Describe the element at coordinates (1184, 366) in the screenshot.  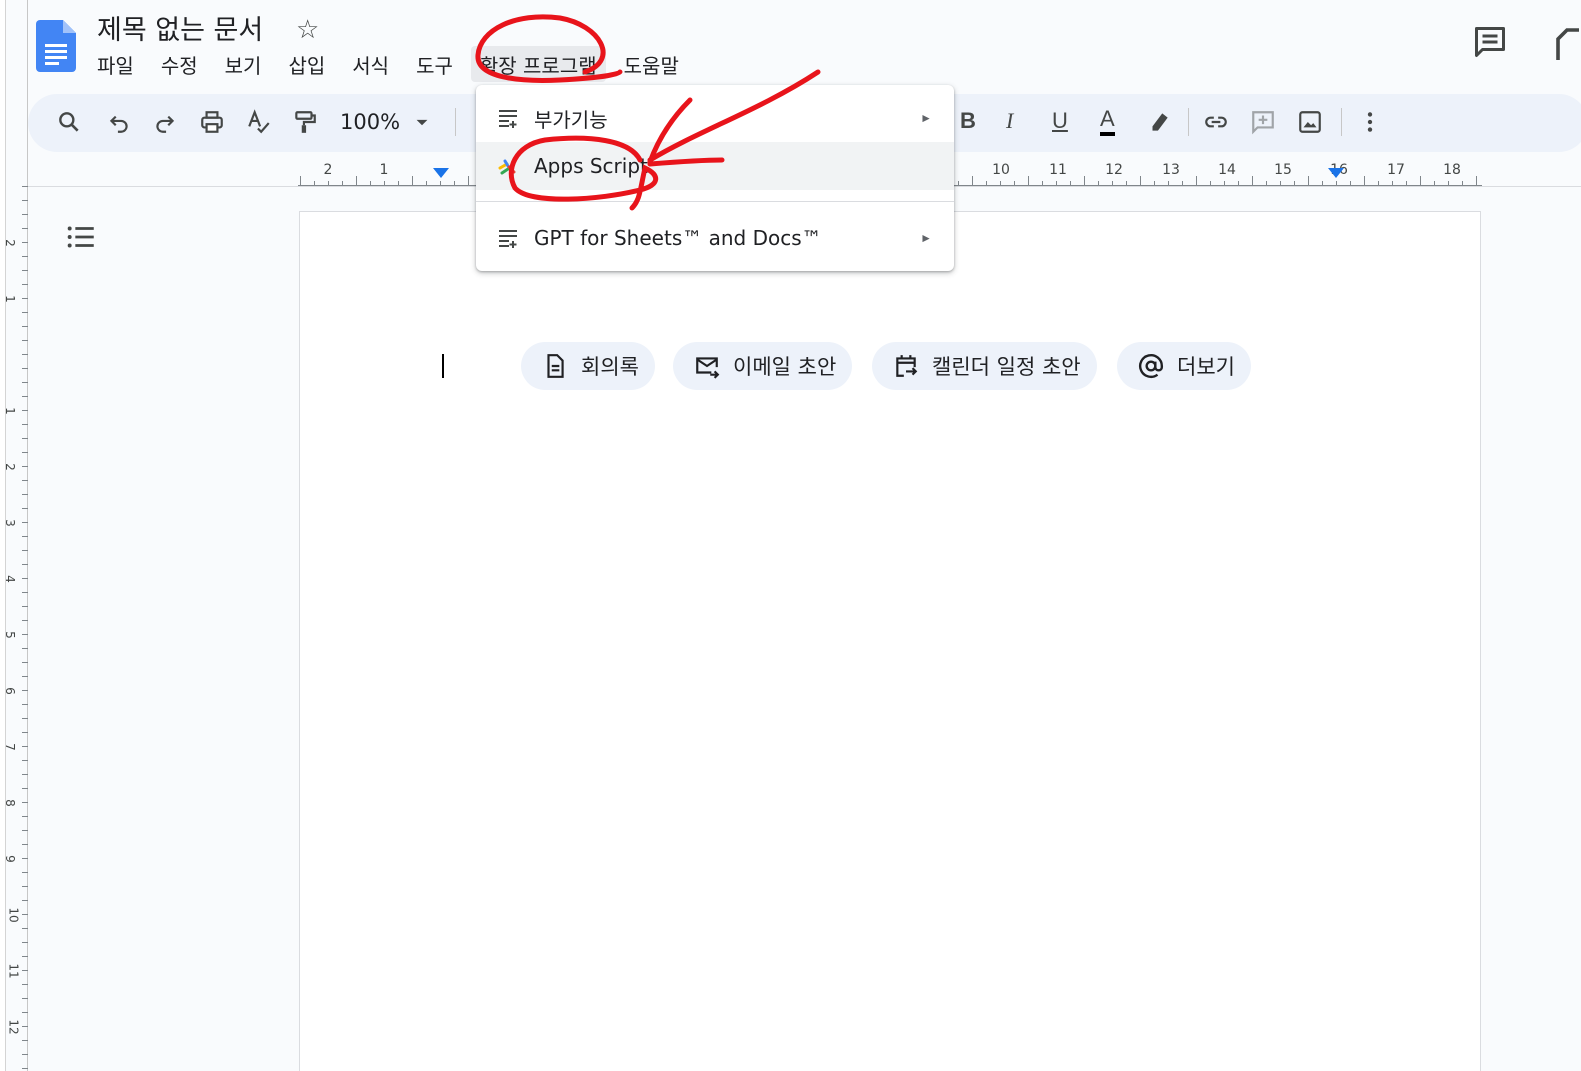
I see `chip-more: 더보기` at that location.